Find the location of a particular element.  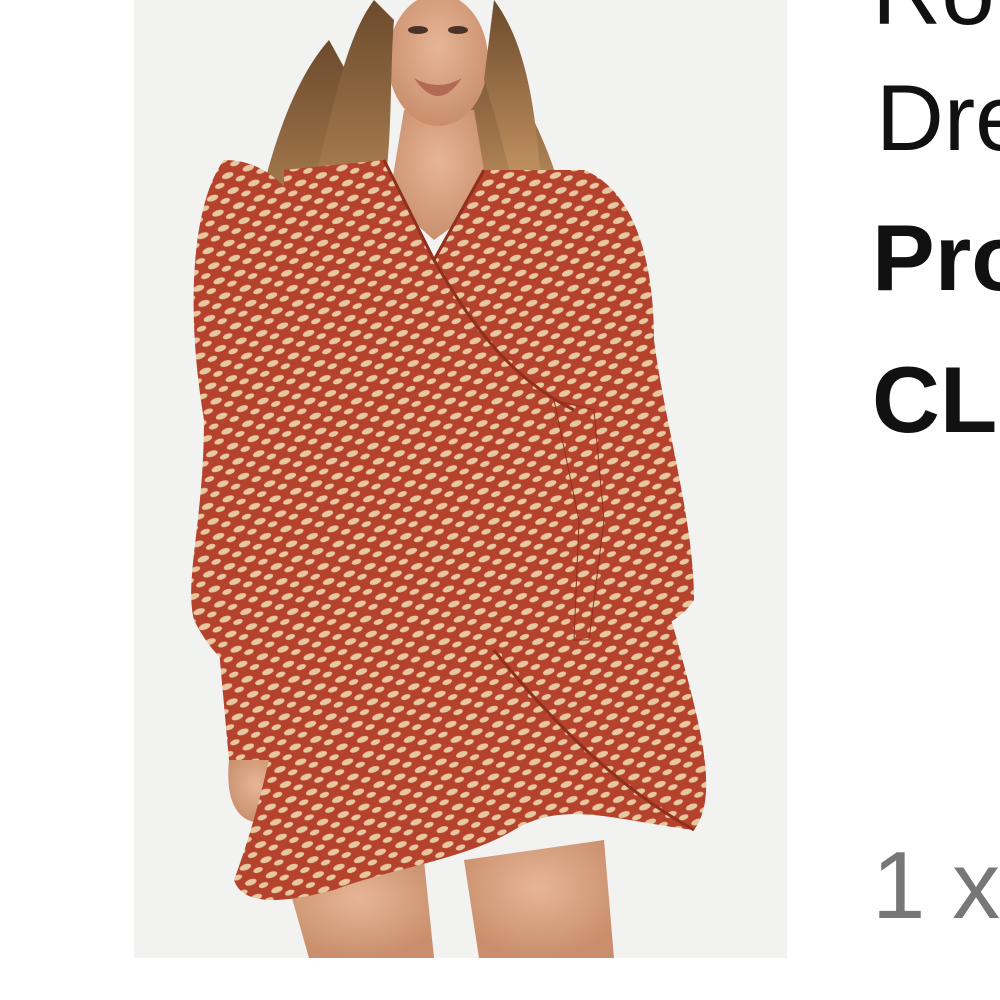

product-info: Ro Dre Pro CL 1 x is located at coordinates (936, 500).